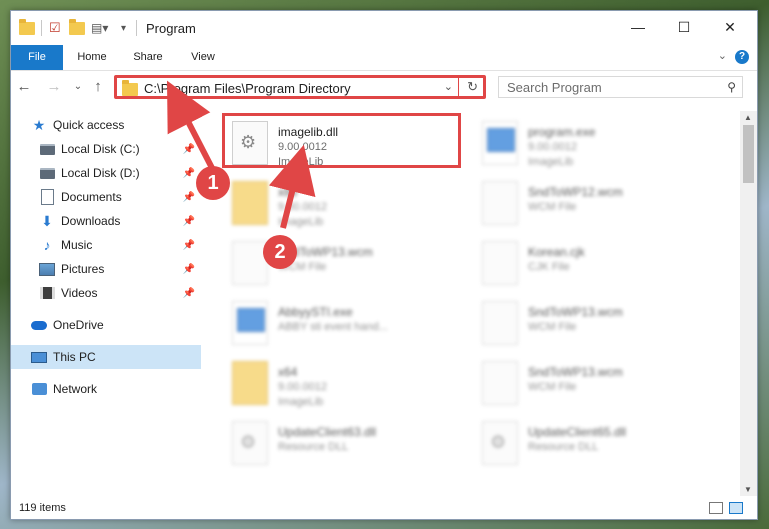 This screenshot has width=769, height=529. What do you see at coordinates (292, 186) in the screenshot?
I see `arrow-to-imagelib` at bounding box center [292, 186].